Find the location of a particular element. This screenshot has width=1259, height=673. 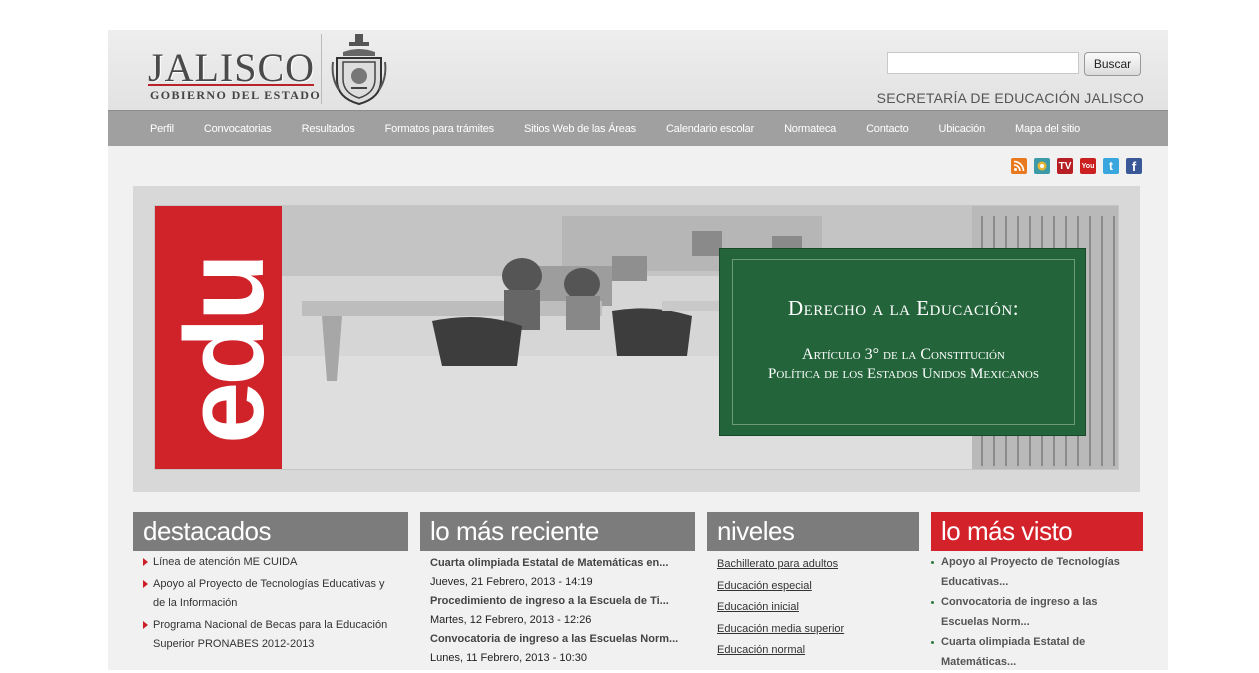

nivel-link: Bachillerato para adultos is located at coordinates (817, 565).